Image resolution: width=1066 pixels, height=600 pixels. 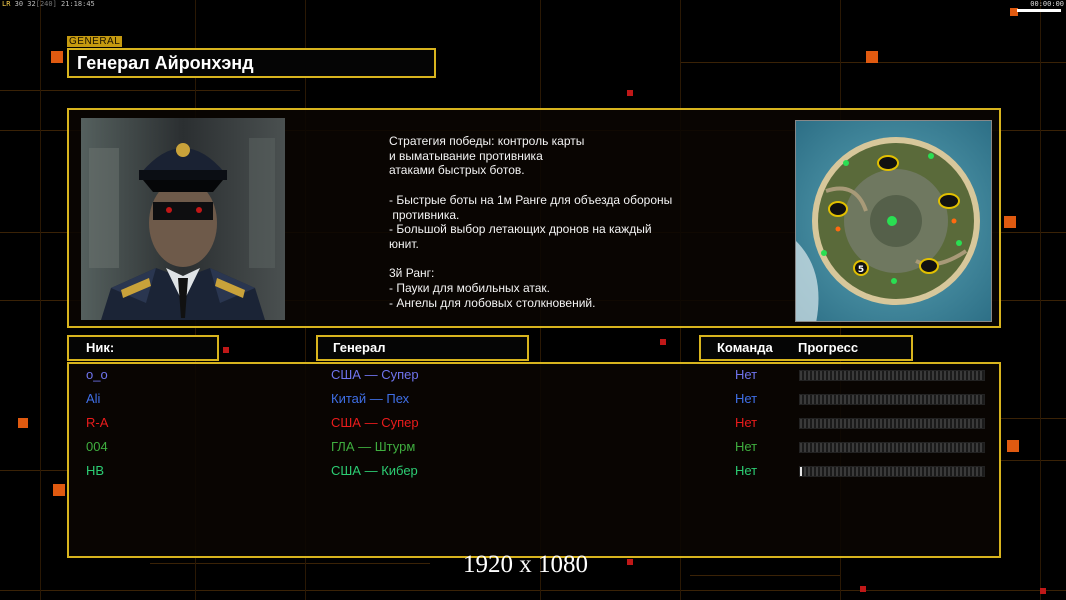 I want to click on map-preview: 5, so click(x=893, y=221).